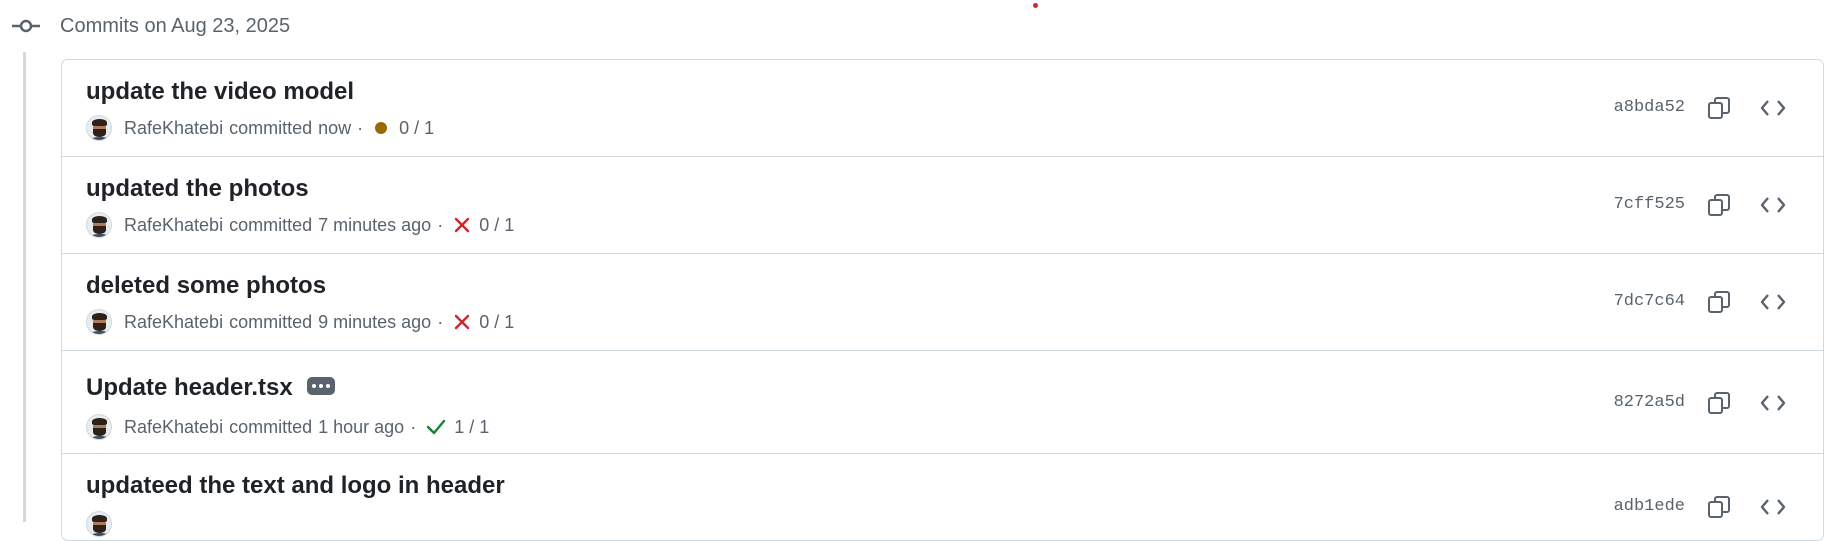 Image resolution: width=1828 pixels, height=541 pixels. I want to click on check-icon, so click(436, 427).